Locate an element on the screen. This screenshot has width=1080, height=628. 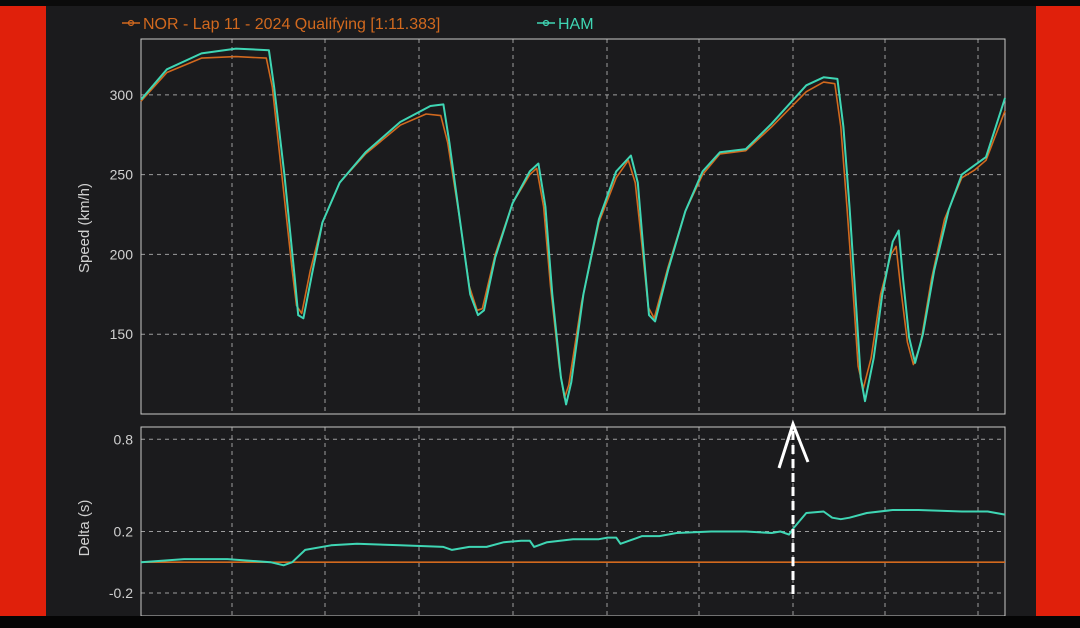
right-red-frame is located at coordinates (1058, 311).